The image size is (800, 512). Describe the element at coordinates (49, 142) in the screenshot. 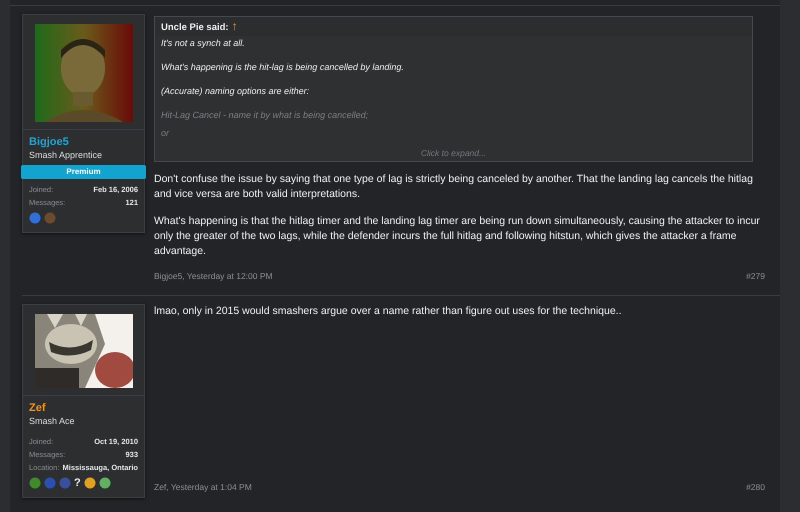

I see `username-link: Bigjoe5` at that location.